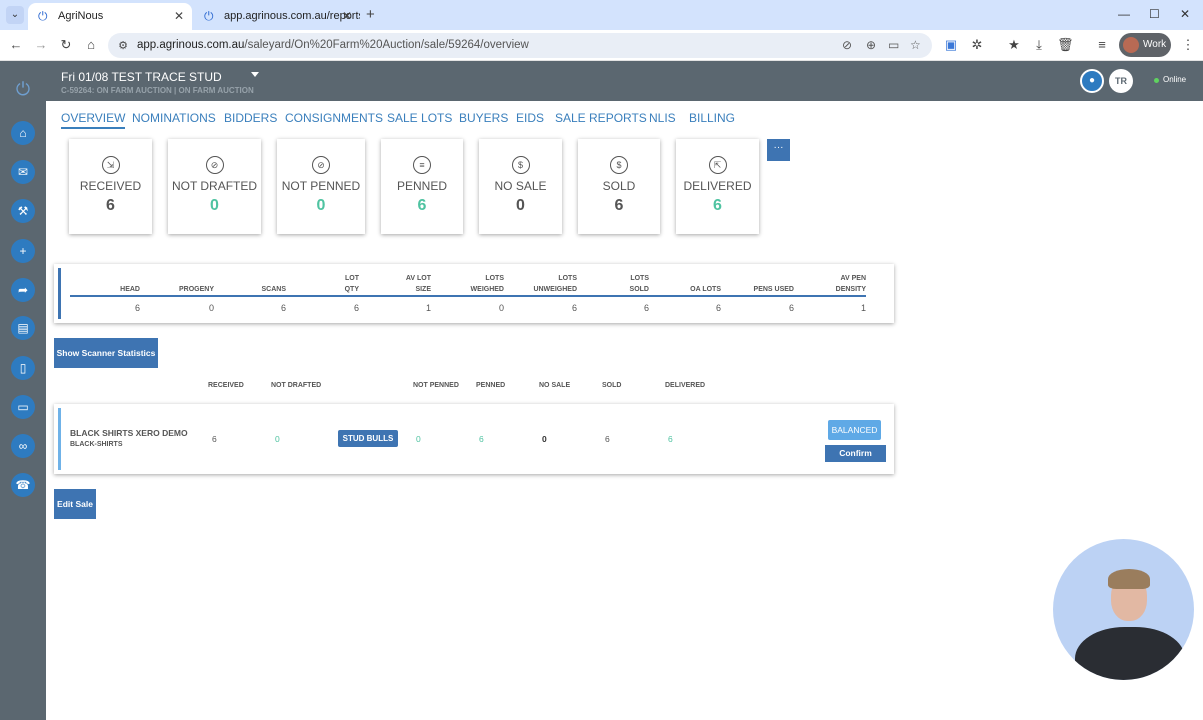 The width and height of the screenshot is (1203, 720). Describe the element at coordinates (23, 446) in the screenshot. I see `link-icon: ∞` at that location.